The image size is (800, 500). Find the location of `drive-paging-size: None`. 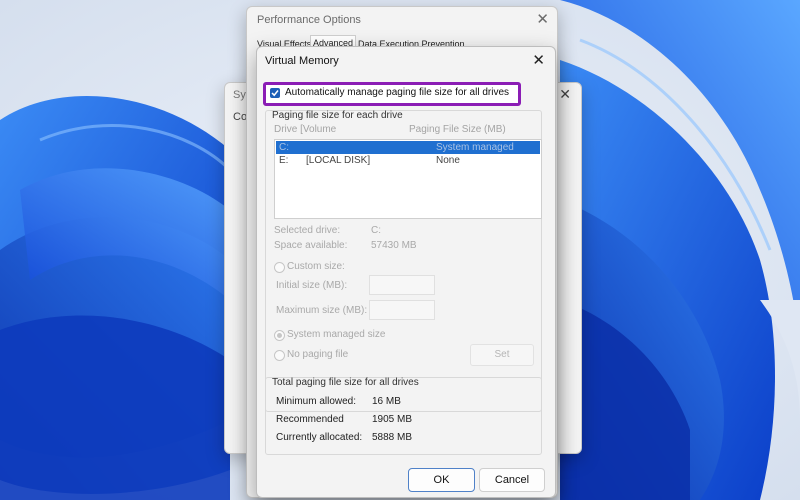

drive-paging-size: None is located at coordinates (448, 160).